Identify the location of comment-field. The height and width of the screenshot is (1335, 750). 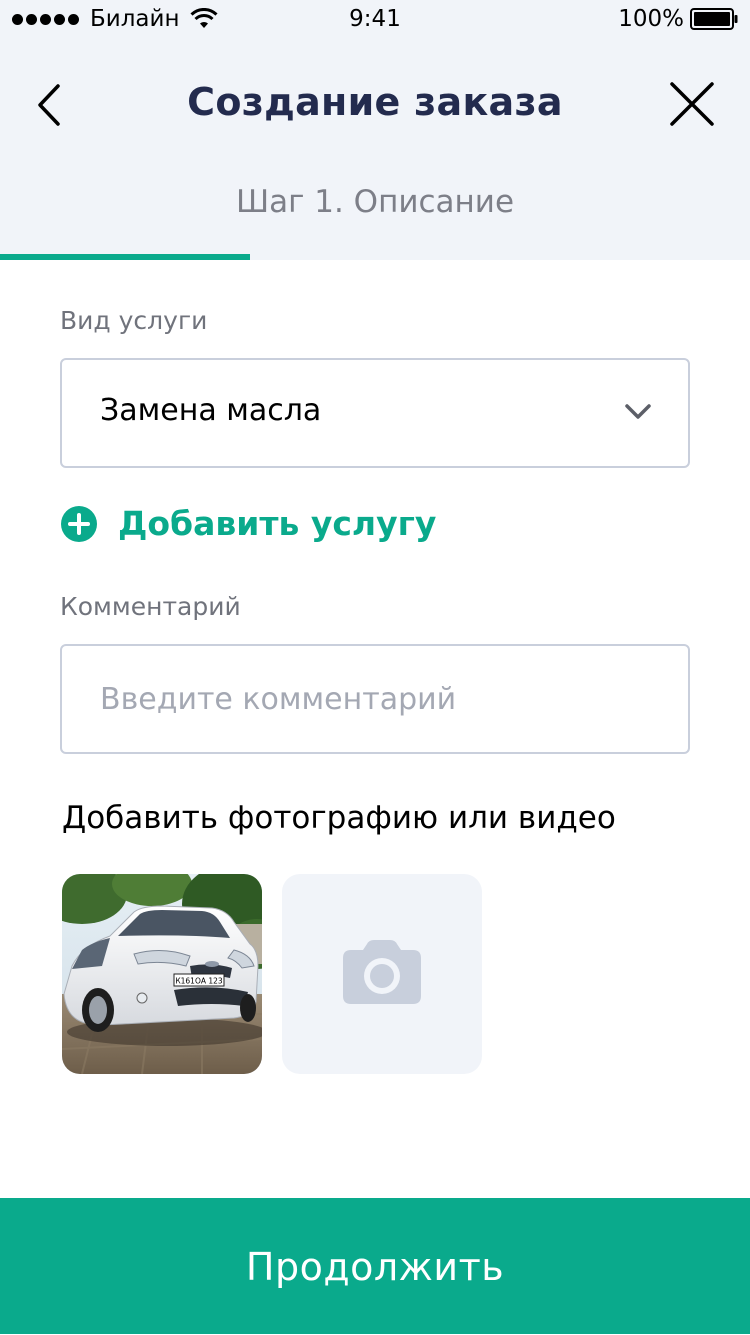
(375, 699).